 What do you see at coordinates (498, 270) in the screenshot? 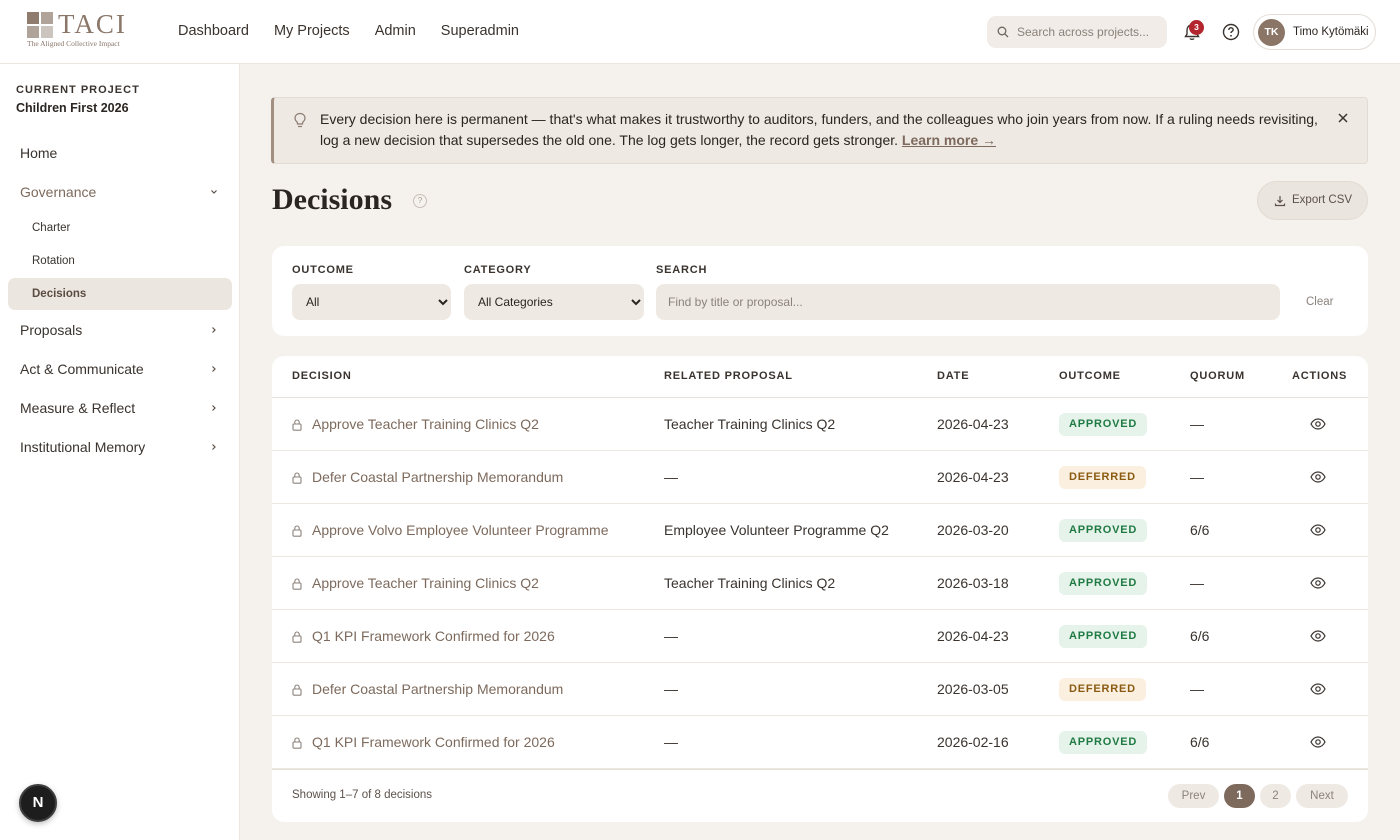
I see `category-filter-label: CATEGORY` at bounding box center [498, 270].